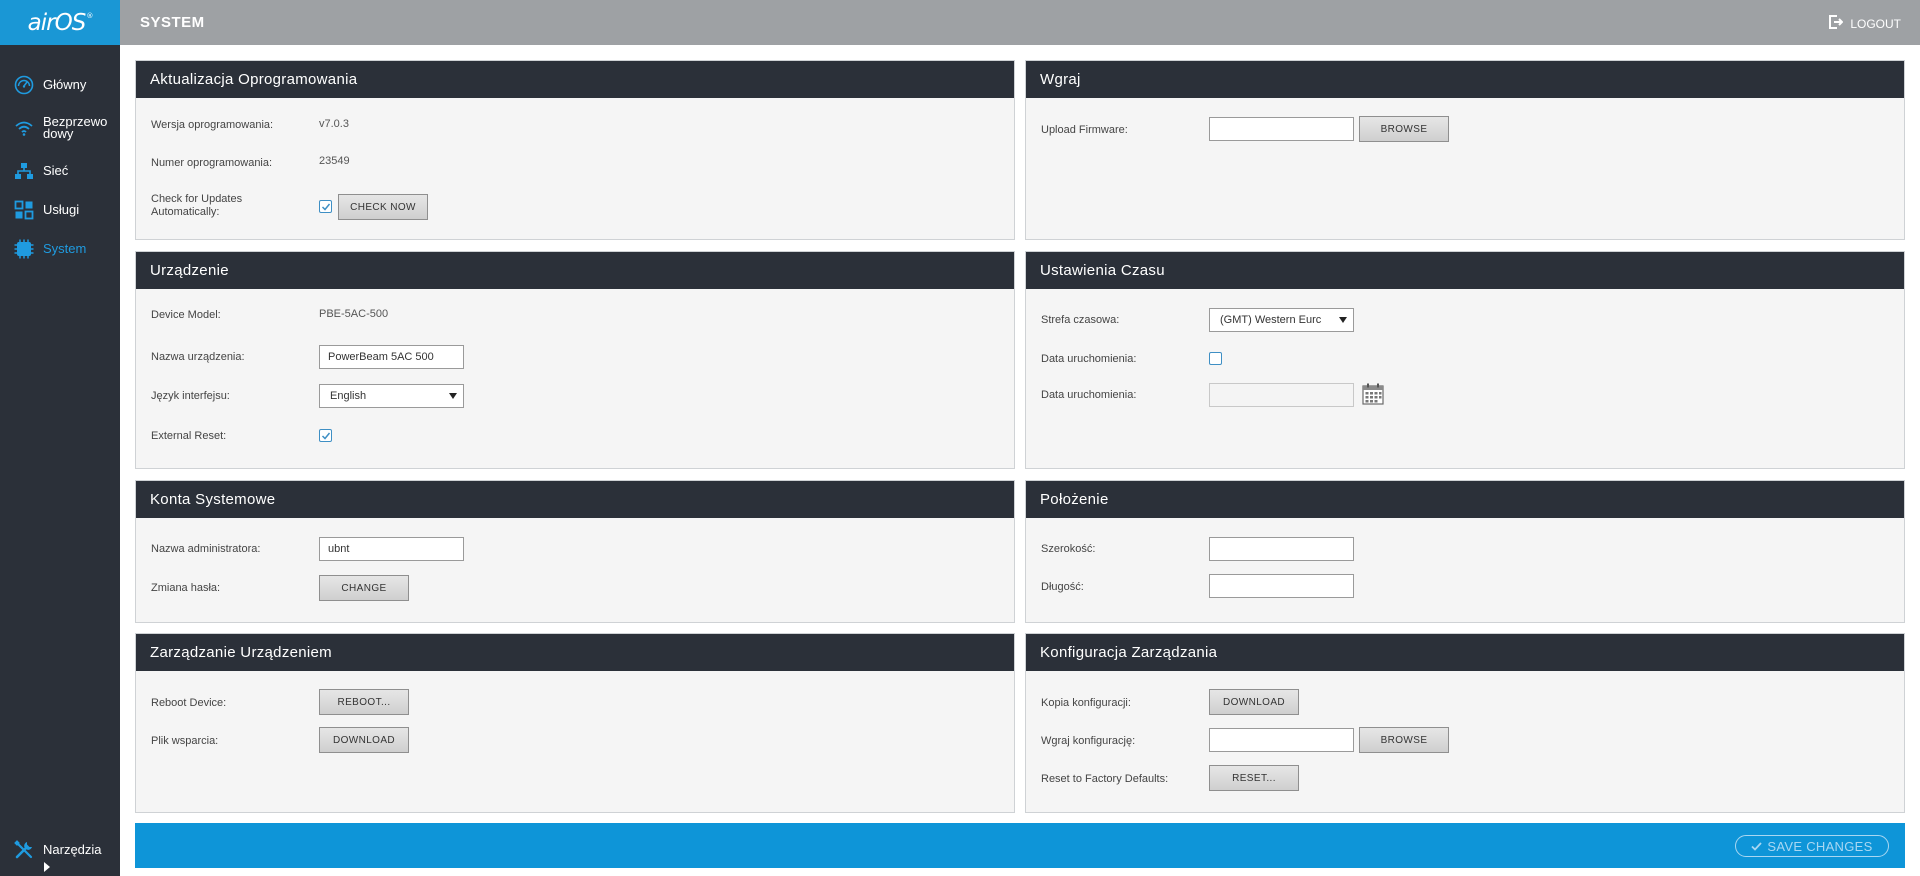  I want to click on upload-config-browse-button: BROWSE, so click(1404, 740).